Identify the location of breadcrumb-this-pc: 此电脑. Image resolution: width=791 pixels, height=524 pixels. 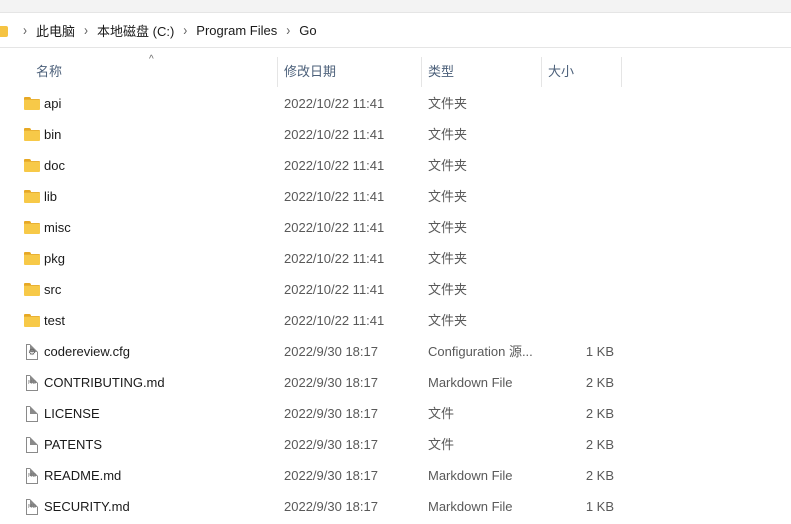
(55, 30).